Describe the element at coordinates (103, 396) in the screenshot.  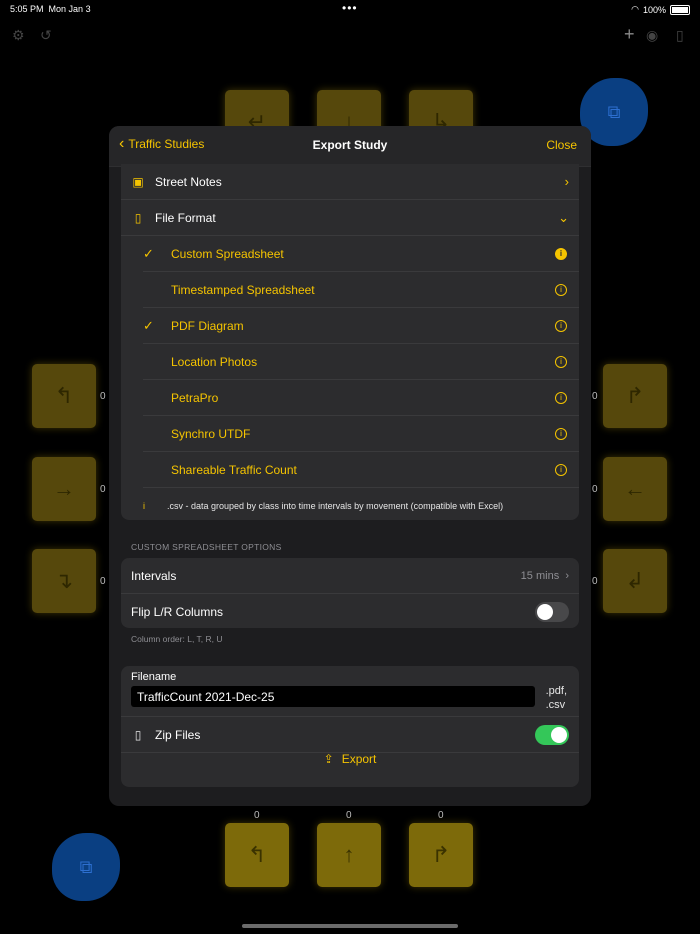
I see `count-left-1: 0` at that location.